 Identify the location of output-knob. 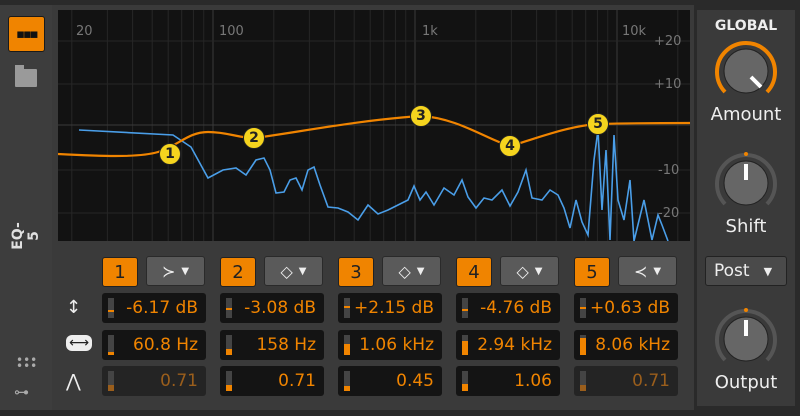
(746, 339).